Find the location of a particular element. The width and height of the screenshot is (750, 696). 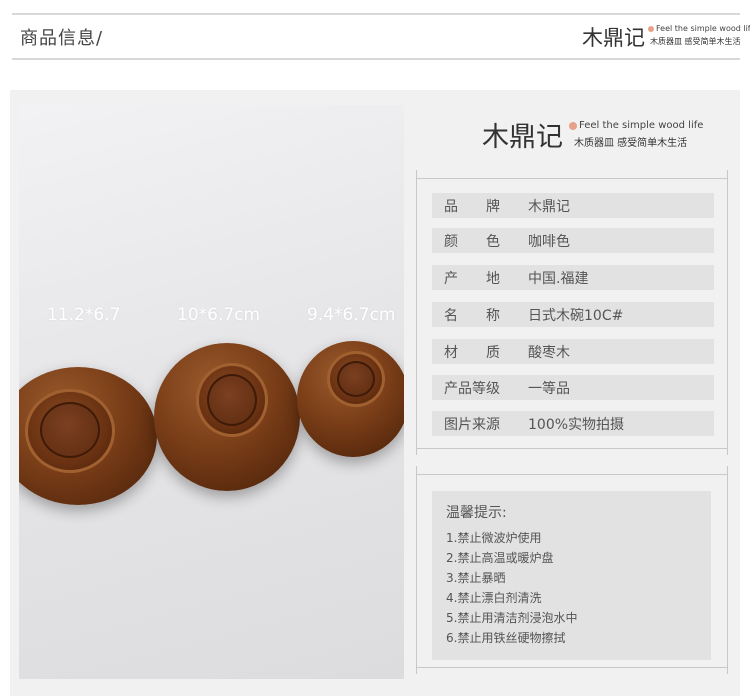

tips-frame-left-edge is located at coordinates (416, 570).